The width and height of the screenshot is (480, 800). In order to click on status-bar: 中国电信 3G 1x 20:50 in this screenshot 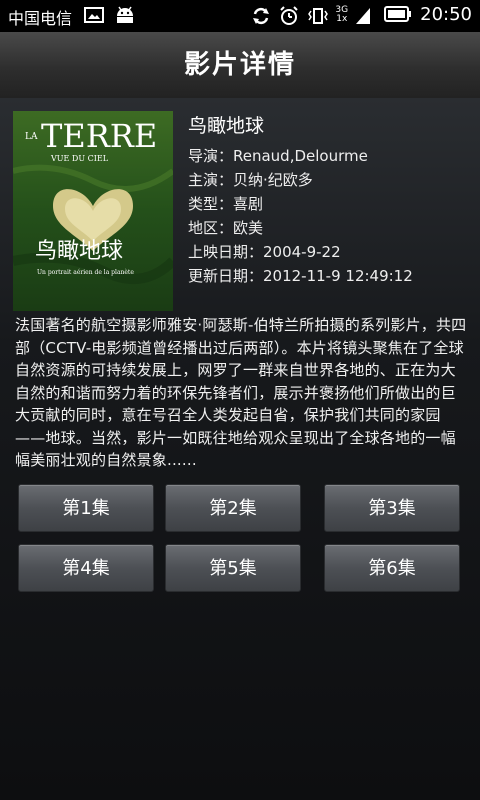, I will do `click(240, 16)`.